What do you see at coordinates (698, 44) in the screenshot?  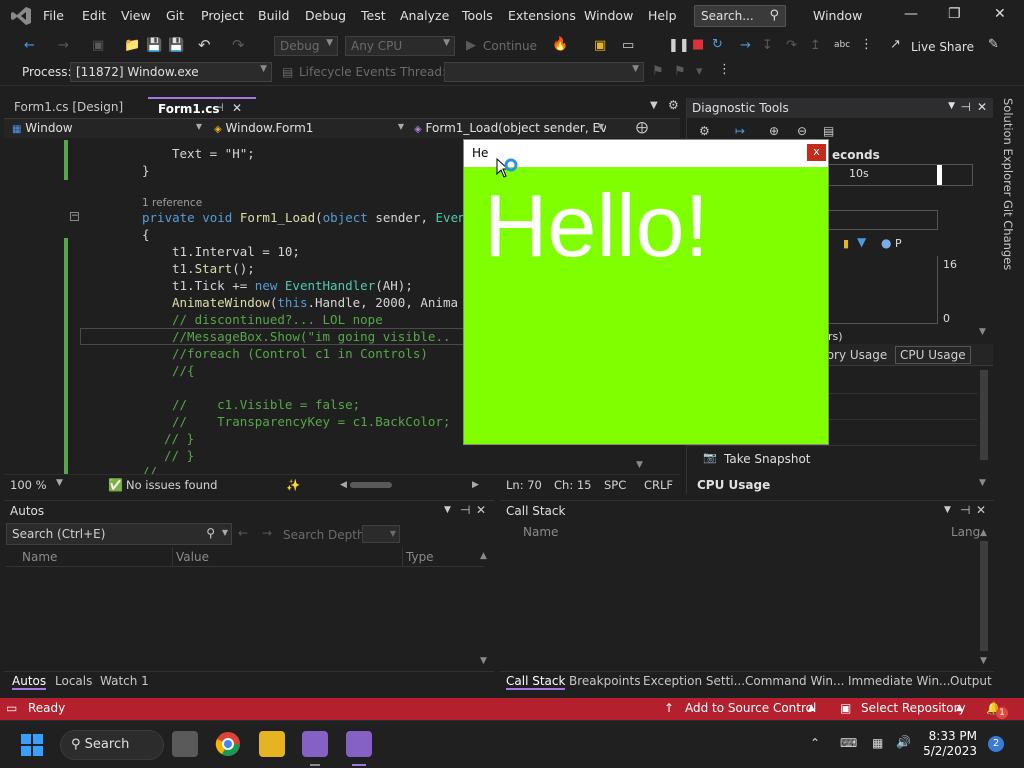 I see `stop-icon: ■` at bounding box center [698, 44].